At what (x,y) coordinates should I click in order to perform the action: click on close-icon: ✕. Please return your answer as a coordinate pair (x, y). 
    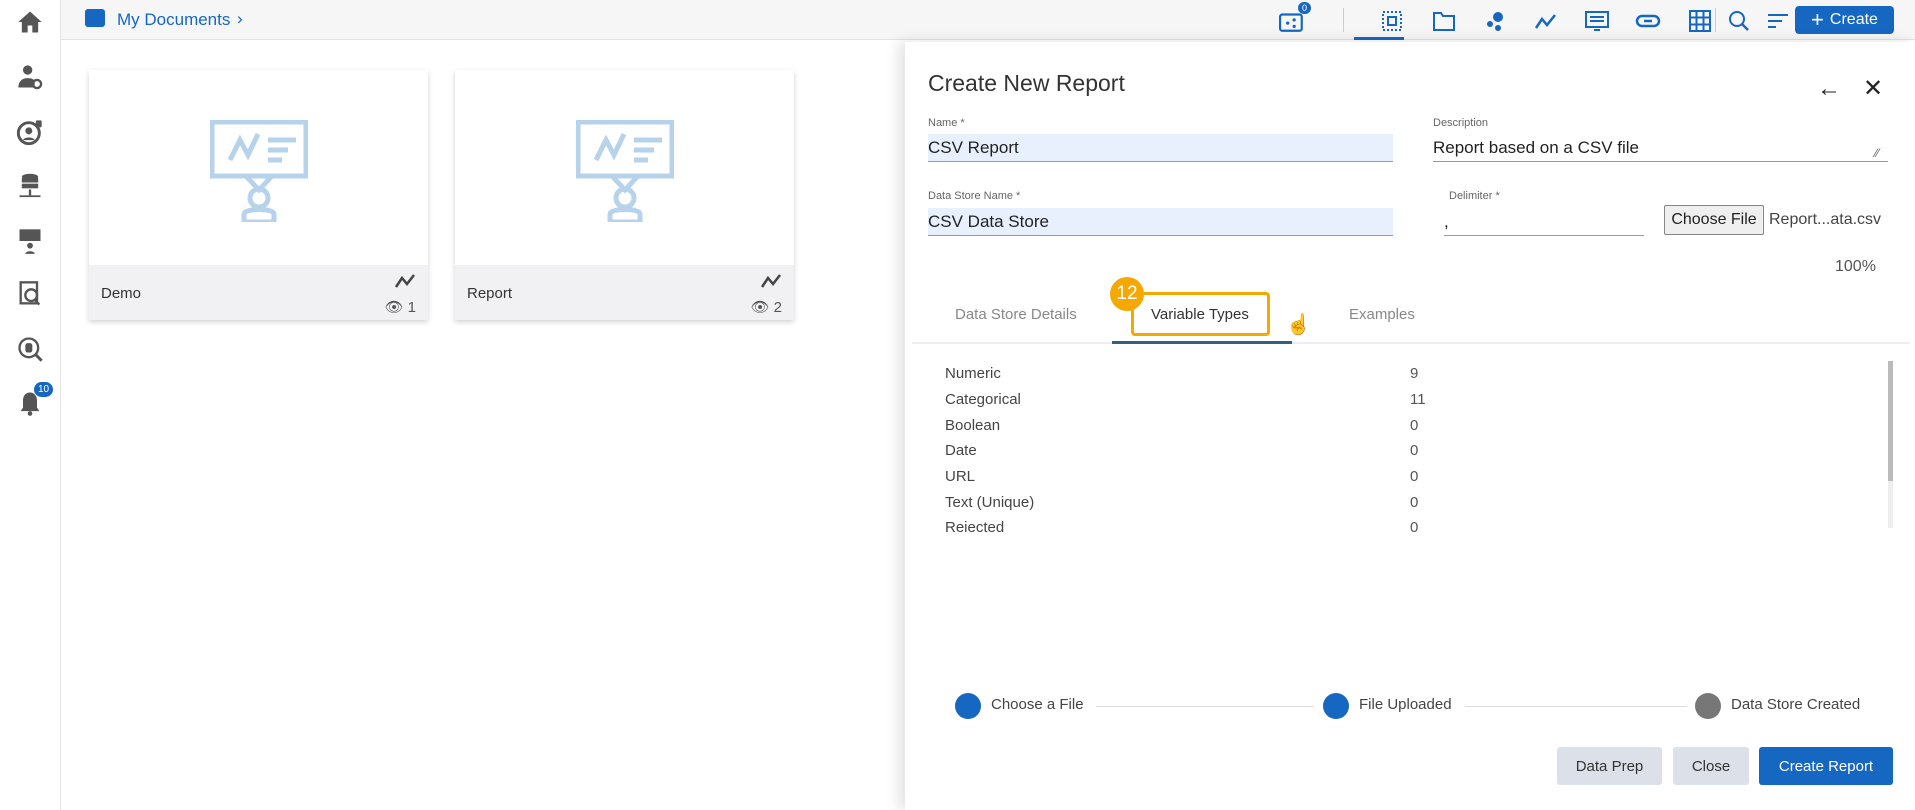
    Looking at the image, I should click on (1873, 88).